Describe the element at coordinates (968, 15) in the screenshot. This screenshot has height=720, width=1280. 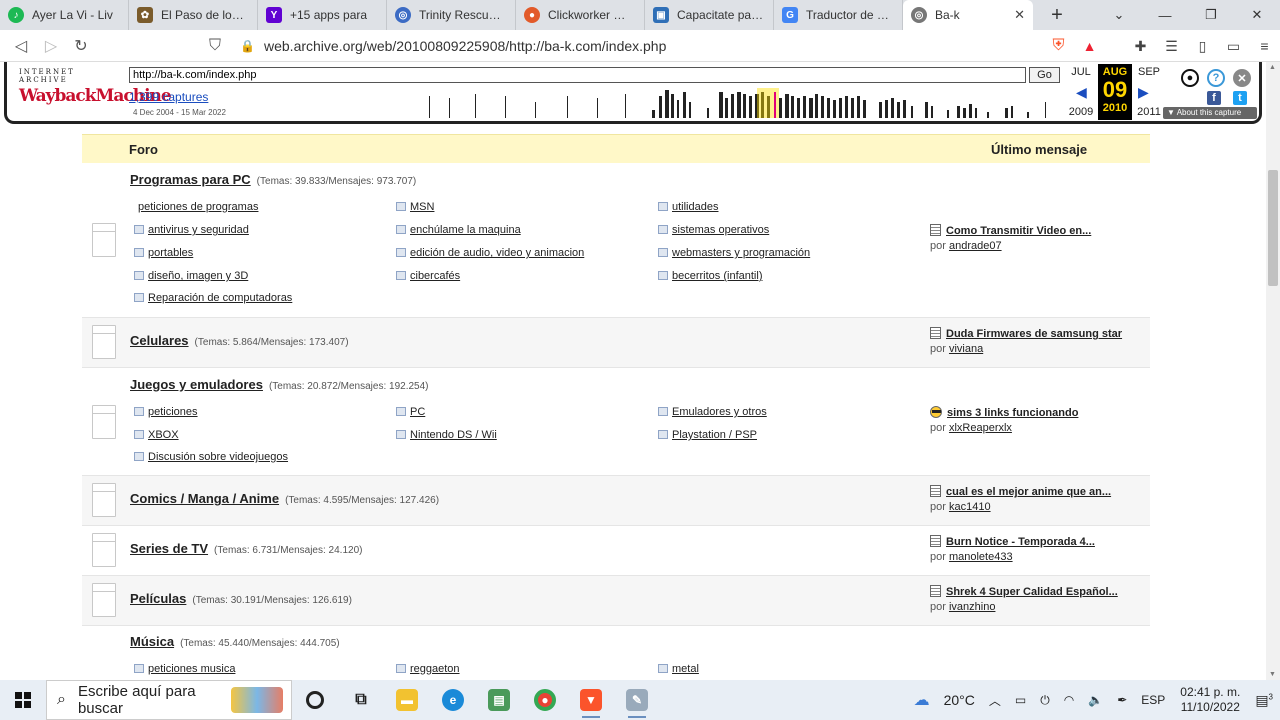
I see `tab-ba-k: ◎ Ba-k ✕` at that location.